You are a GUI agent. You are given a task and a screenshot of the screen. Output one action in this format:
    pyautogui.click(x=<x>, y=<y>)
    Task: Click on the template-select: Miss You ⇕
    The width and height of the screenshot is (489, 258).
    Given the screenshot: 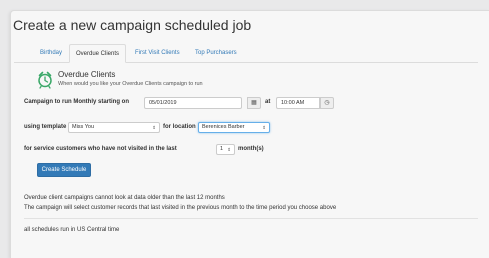 What is the action you would take?
    pyautogui.click(x=114, y=127)
    